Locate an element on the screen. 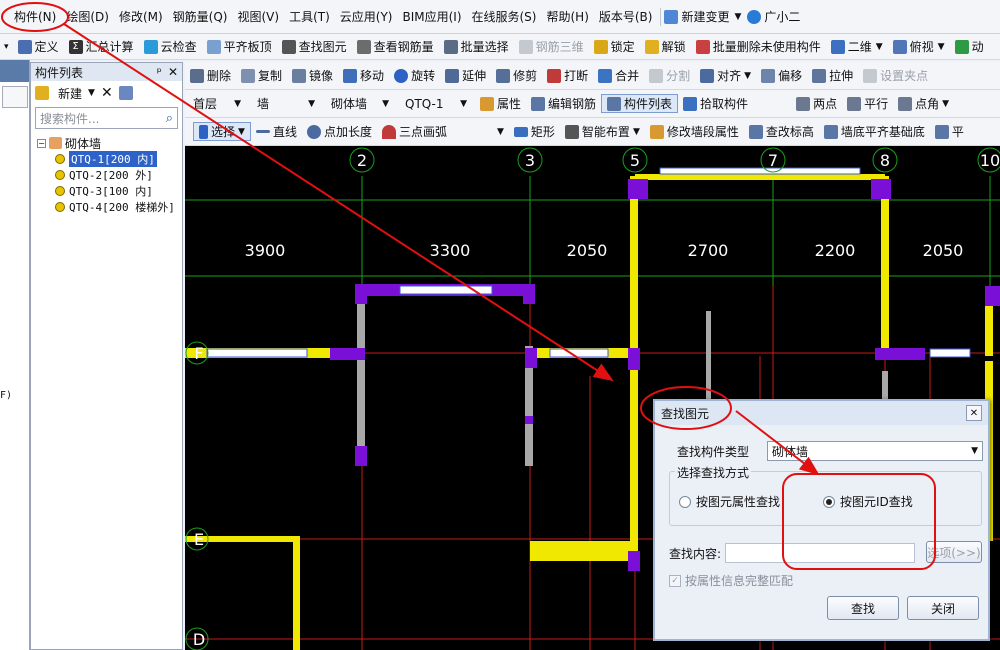 The height and width of the screenshot is (650, 1000). menu-version: 版本号(B) is located at coordinates (626, 16).